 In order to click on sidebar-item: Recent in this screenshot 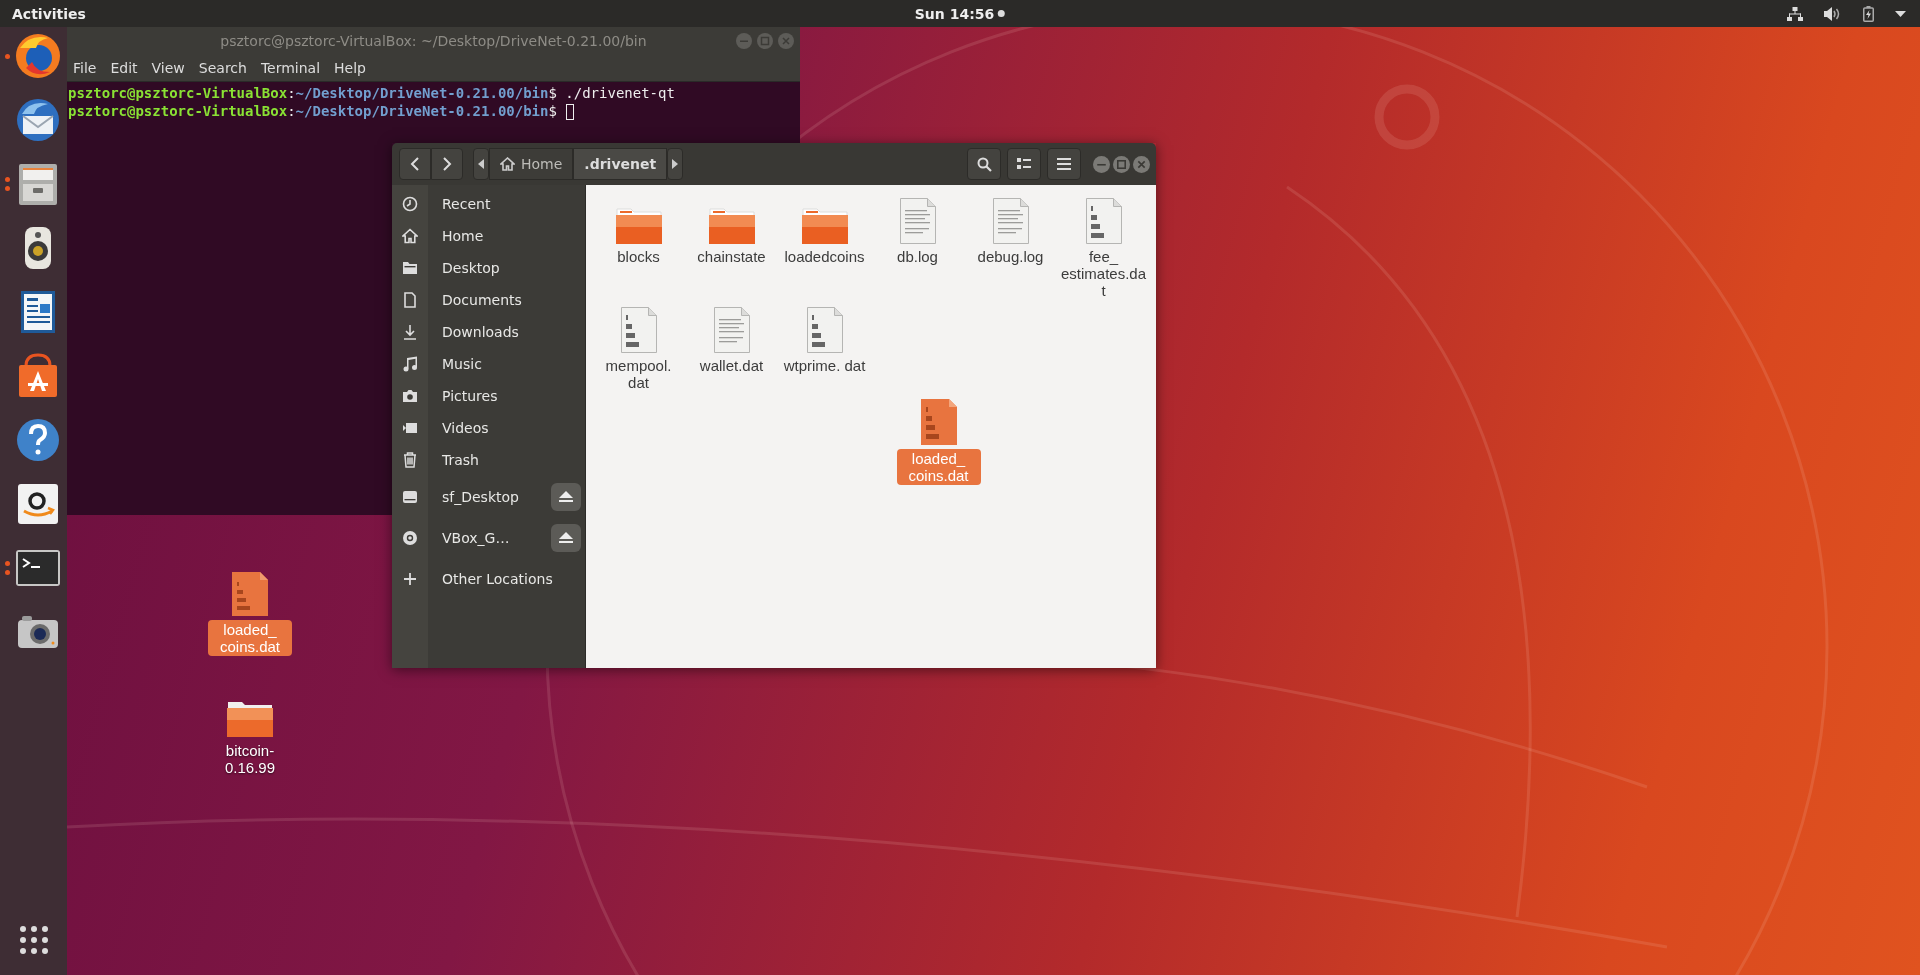, I will do `click(513, 204)`.